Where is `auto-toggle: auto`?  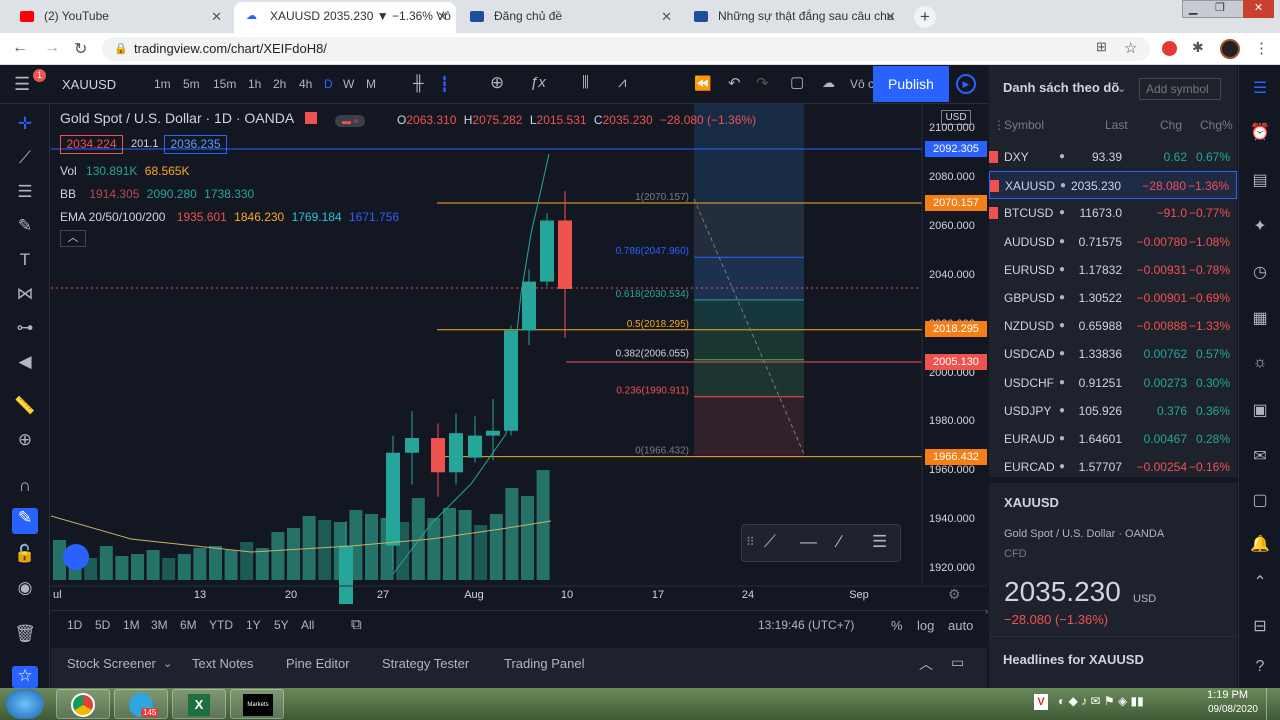 auto-toggle: auto is located at coordinates (960, 625).